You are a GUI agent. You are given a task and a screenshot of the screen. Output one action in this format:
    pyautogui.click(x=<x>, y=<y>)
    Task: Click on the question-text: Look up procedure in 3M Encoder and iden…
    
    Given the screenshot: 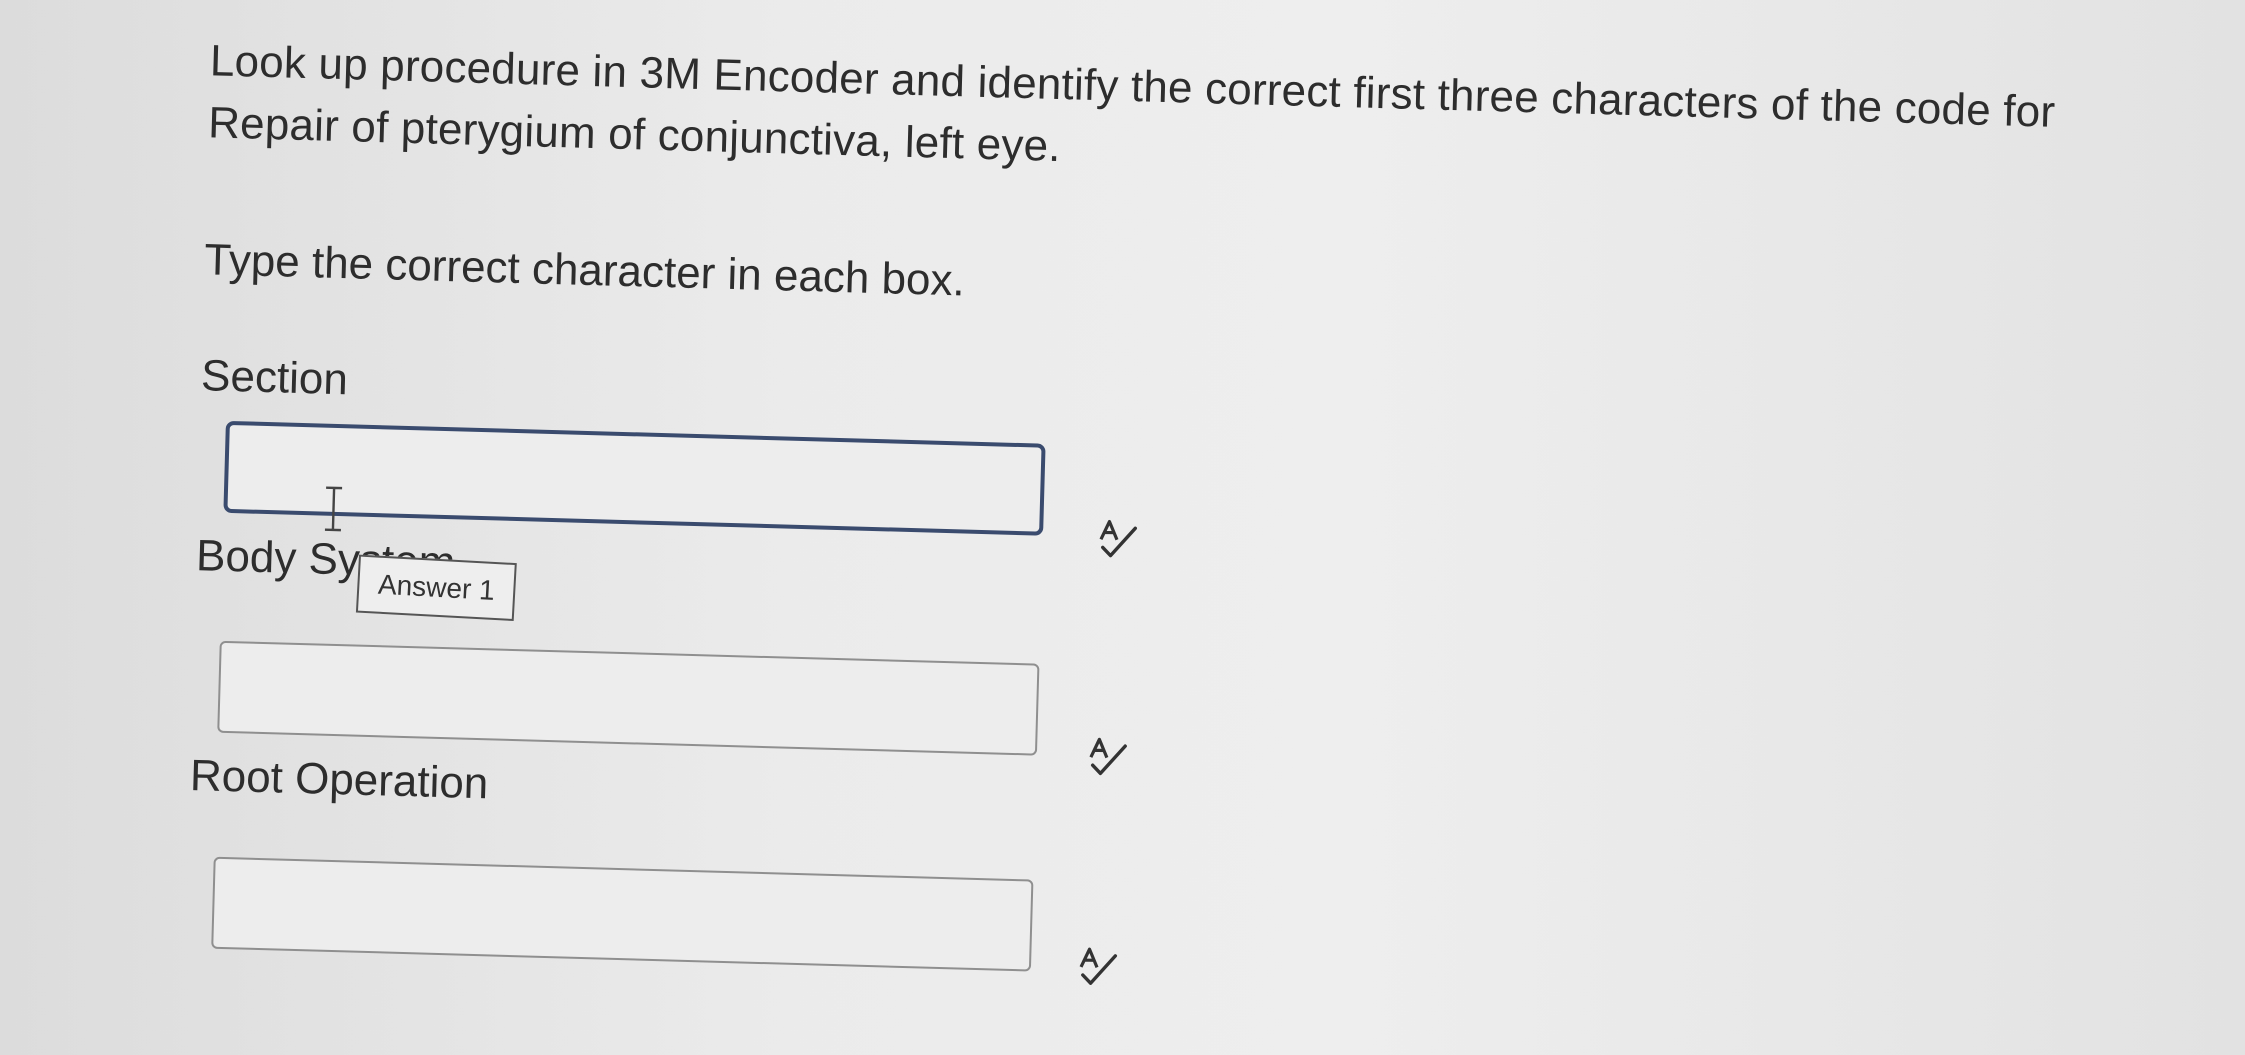 What is the action you would take?
    pyautogui.click(x=1131, y=104)
    